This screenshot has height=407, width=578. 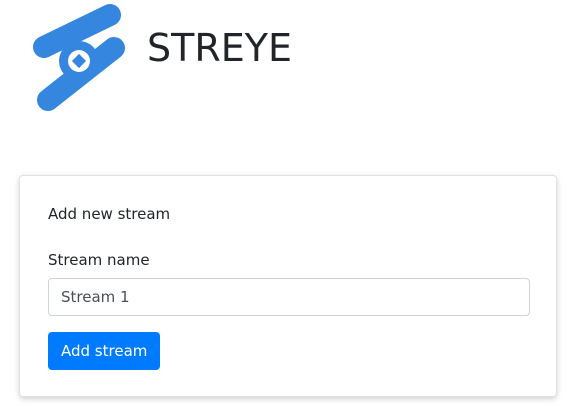 I want to click on streye-logo-icon, so click(x=79, y=57).